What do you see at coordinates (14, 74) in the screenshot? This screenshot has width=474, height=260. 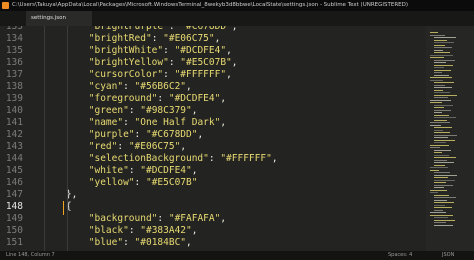 I see `line-number: 137` at bounding box center [14, 74].